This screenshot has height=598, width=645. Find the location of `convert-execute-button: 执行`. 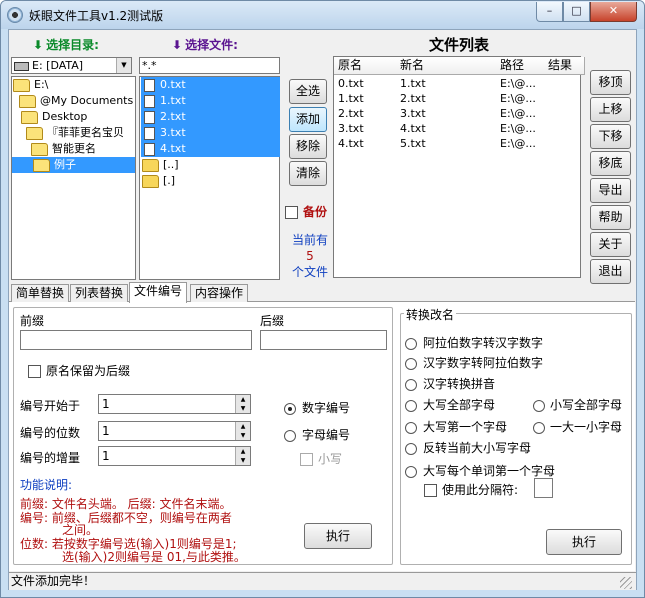

convert-execute-button: 执行 is located at coordinates (584, 542).